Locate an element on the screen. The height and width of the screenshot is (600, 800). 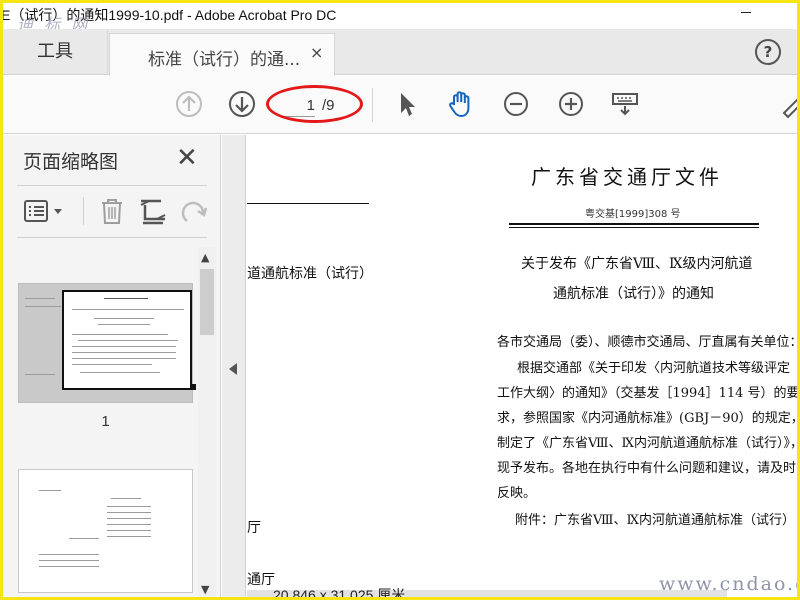
panel-title: 页面缩略图 is located at coordinates (71, 162).